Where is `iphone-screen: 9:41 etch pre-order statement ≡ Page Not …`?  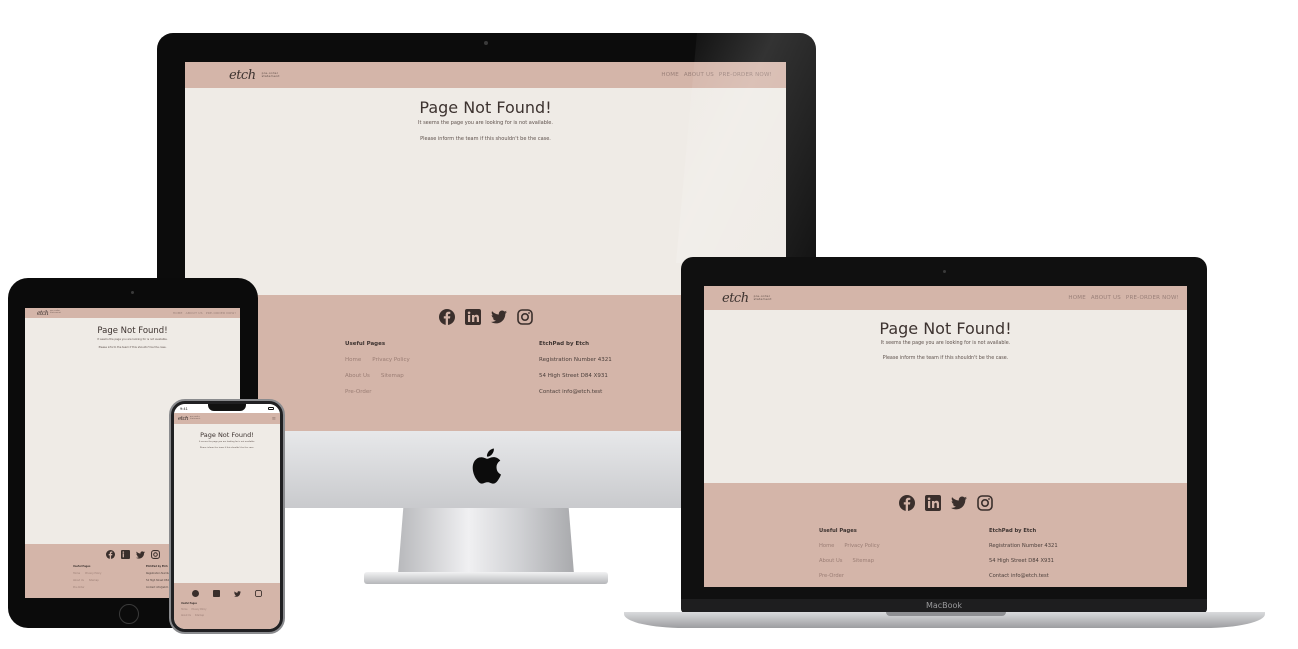
iphone-screen: 9:41 etch pre-order statement ≡ Page Not … is located at coordinates (227, 516).